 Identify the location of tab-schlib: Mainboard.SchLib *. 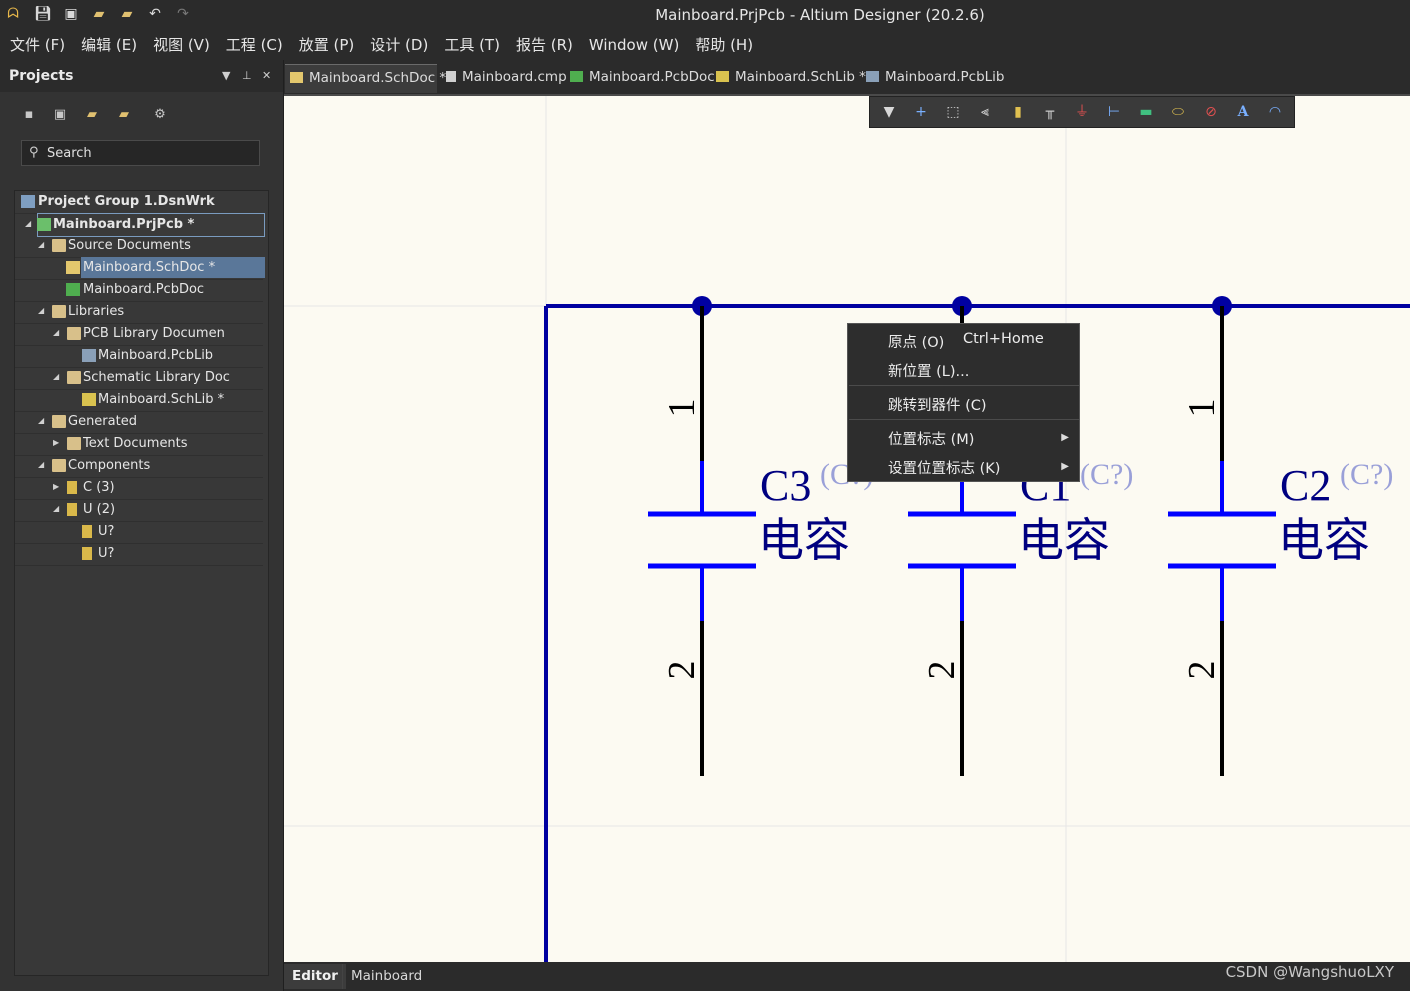
(791, 78).